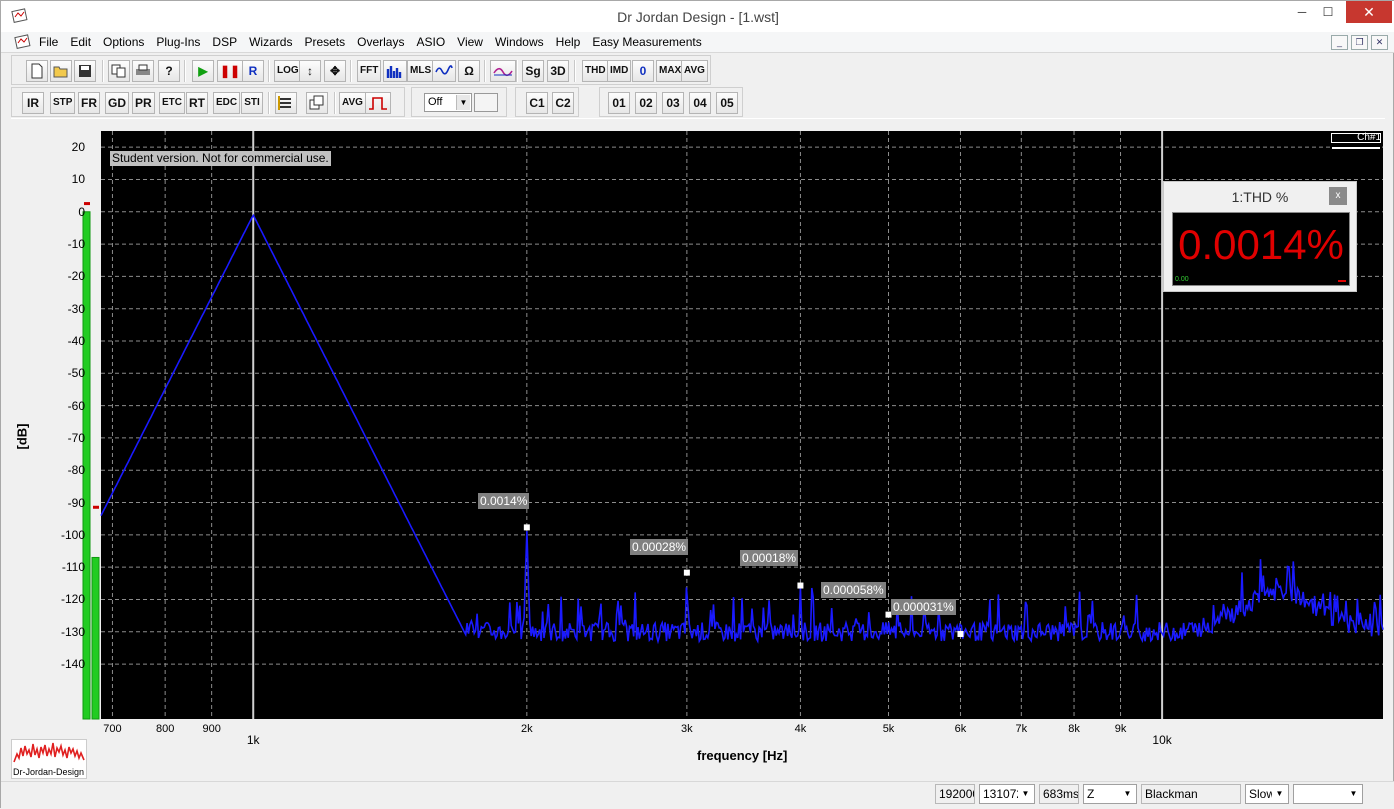 This screenshot has height=809, width=1394. What do you see at coordinates (670, 71) in the screenshot?
I see `max-button: MAX` at bounding box center [670, 71].